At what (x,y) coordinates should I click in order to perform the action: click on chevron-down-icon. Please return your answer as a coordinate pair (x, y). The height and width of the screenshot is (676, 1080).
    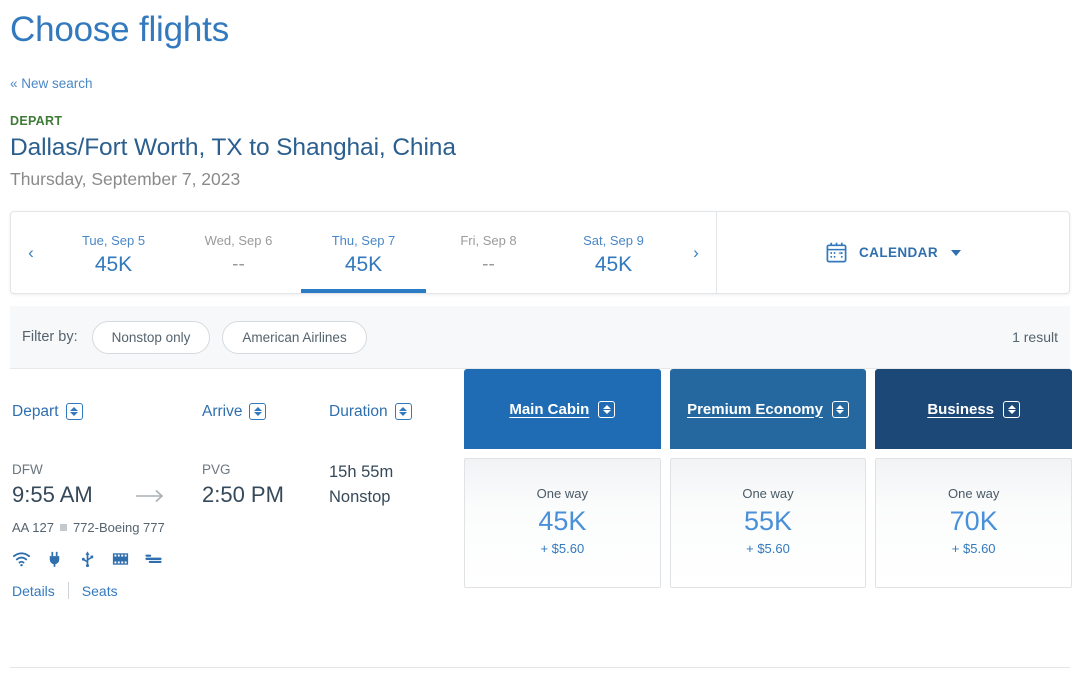
    Looking at the image, I should click on (955, 252).